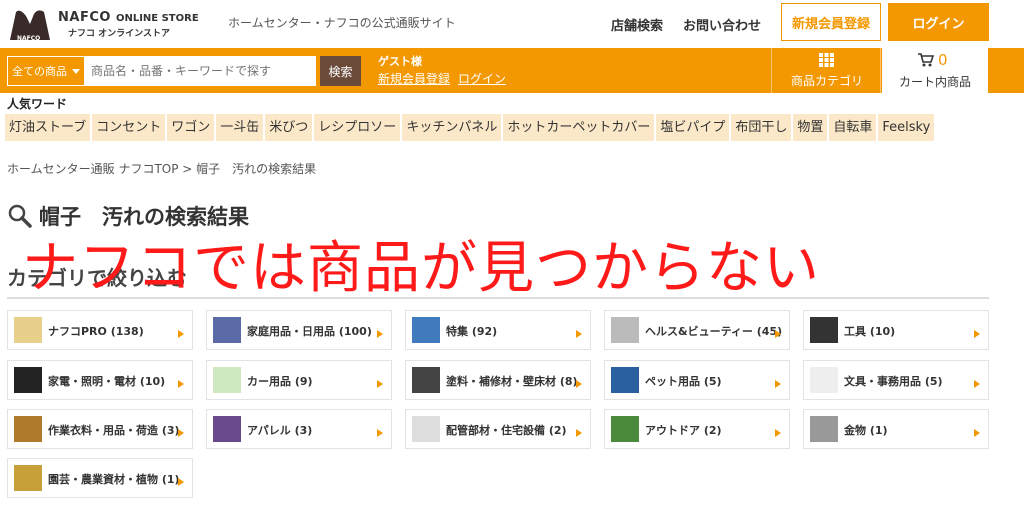 The width and height of the screenshot is (1024, 520). What do you see at coordinates (200, 71) in the screenshot?
I see `search-input` at bounding box center [200, 71].